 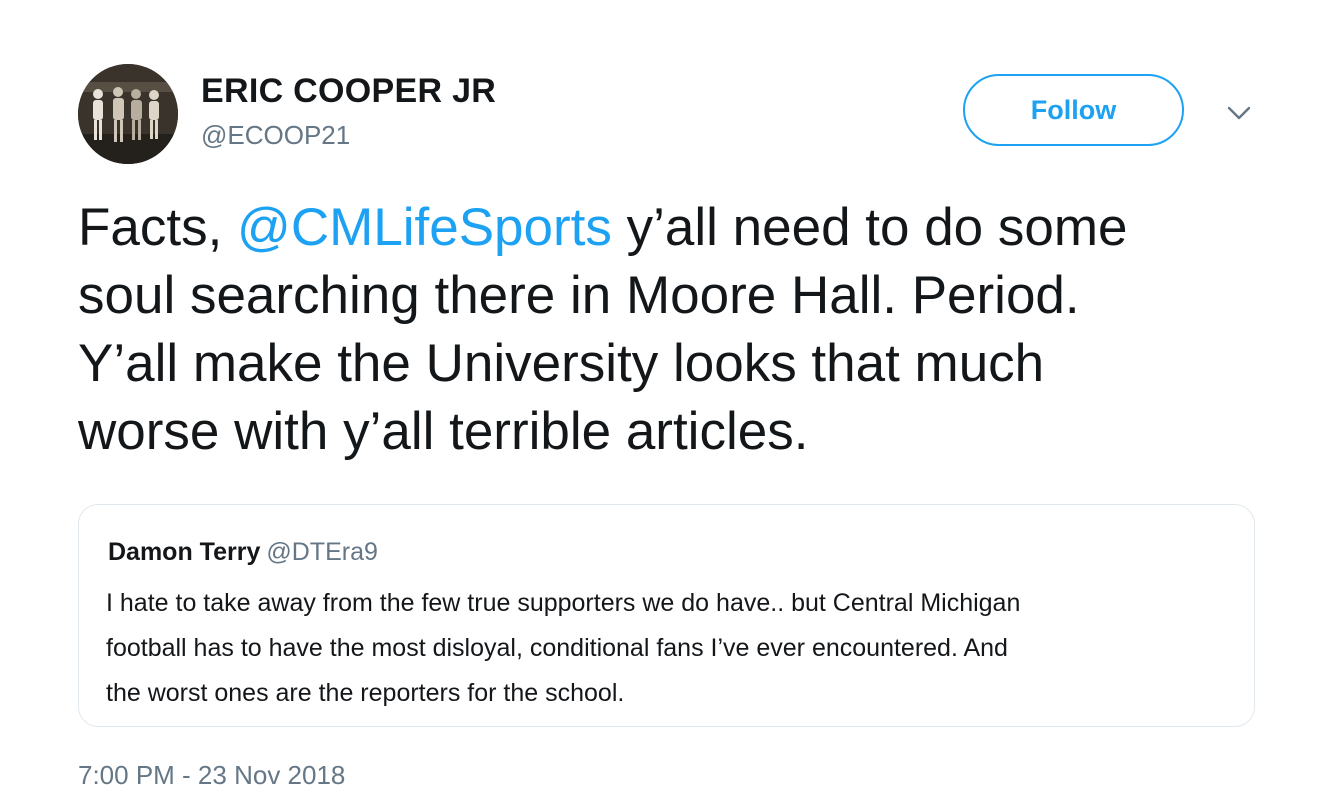 I want to click on tweet-timestamp: 7:00 PM - 23 Nov 2018, so click(x=211, y=775).